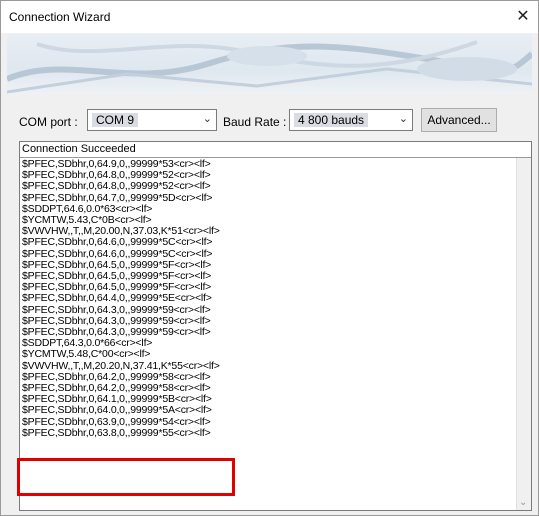 This screenshot has width=539, height=516. Describe the element at coordinates (523, 16) in the screenshot. I see `close-icon: ✕` at that location.